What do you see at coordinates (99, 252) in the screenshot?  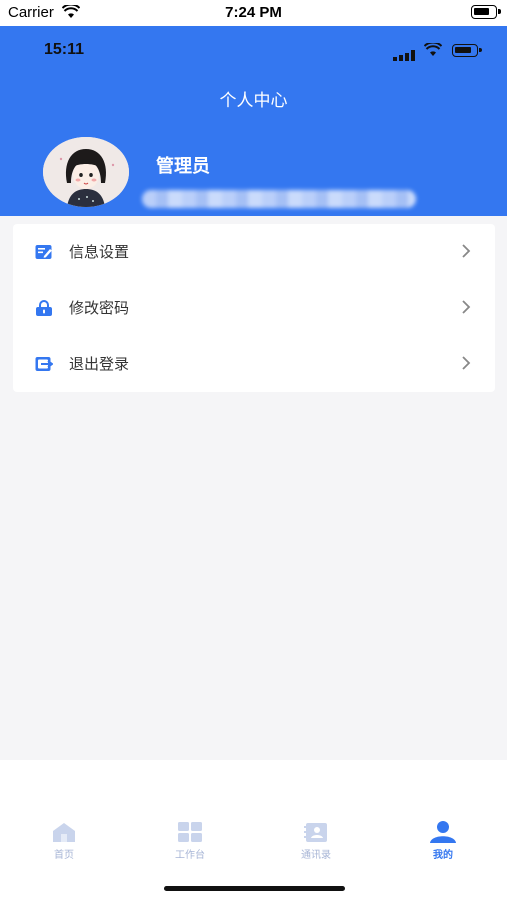 I see `menu-item-label: 信息设置` at bounding box center [99, 252].